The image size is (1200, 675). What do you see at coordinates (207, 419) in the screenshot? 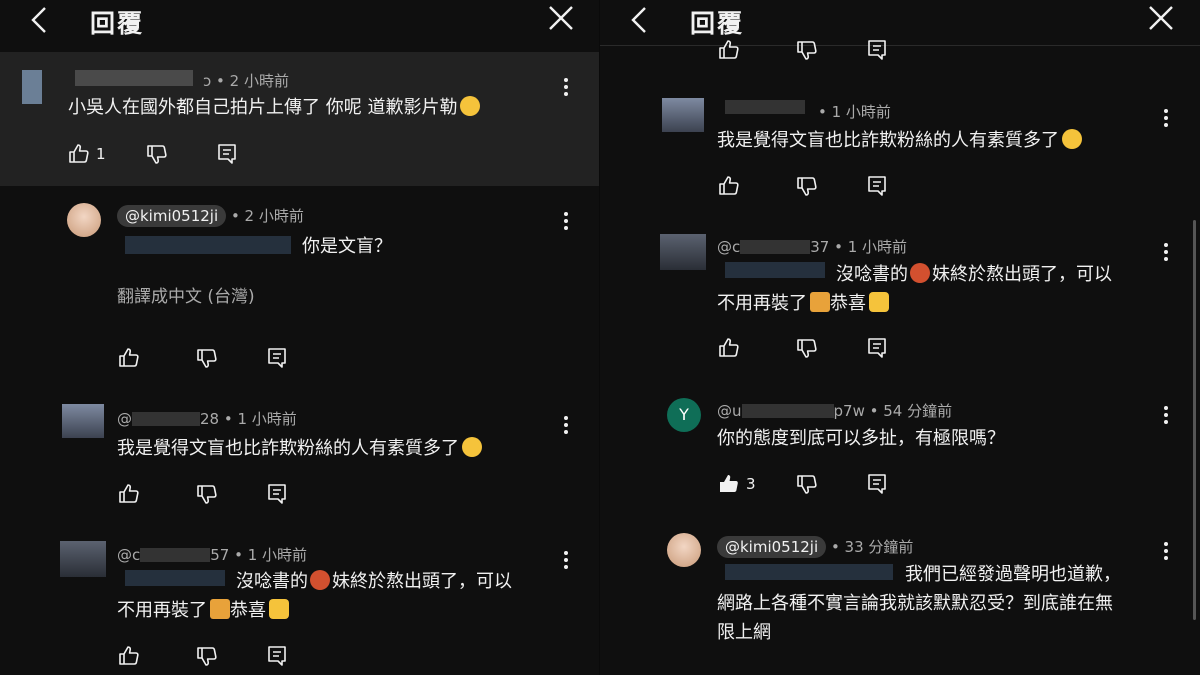
I see `comment-meta: @28 • 1 小時前` at bounding box center [207, 419].